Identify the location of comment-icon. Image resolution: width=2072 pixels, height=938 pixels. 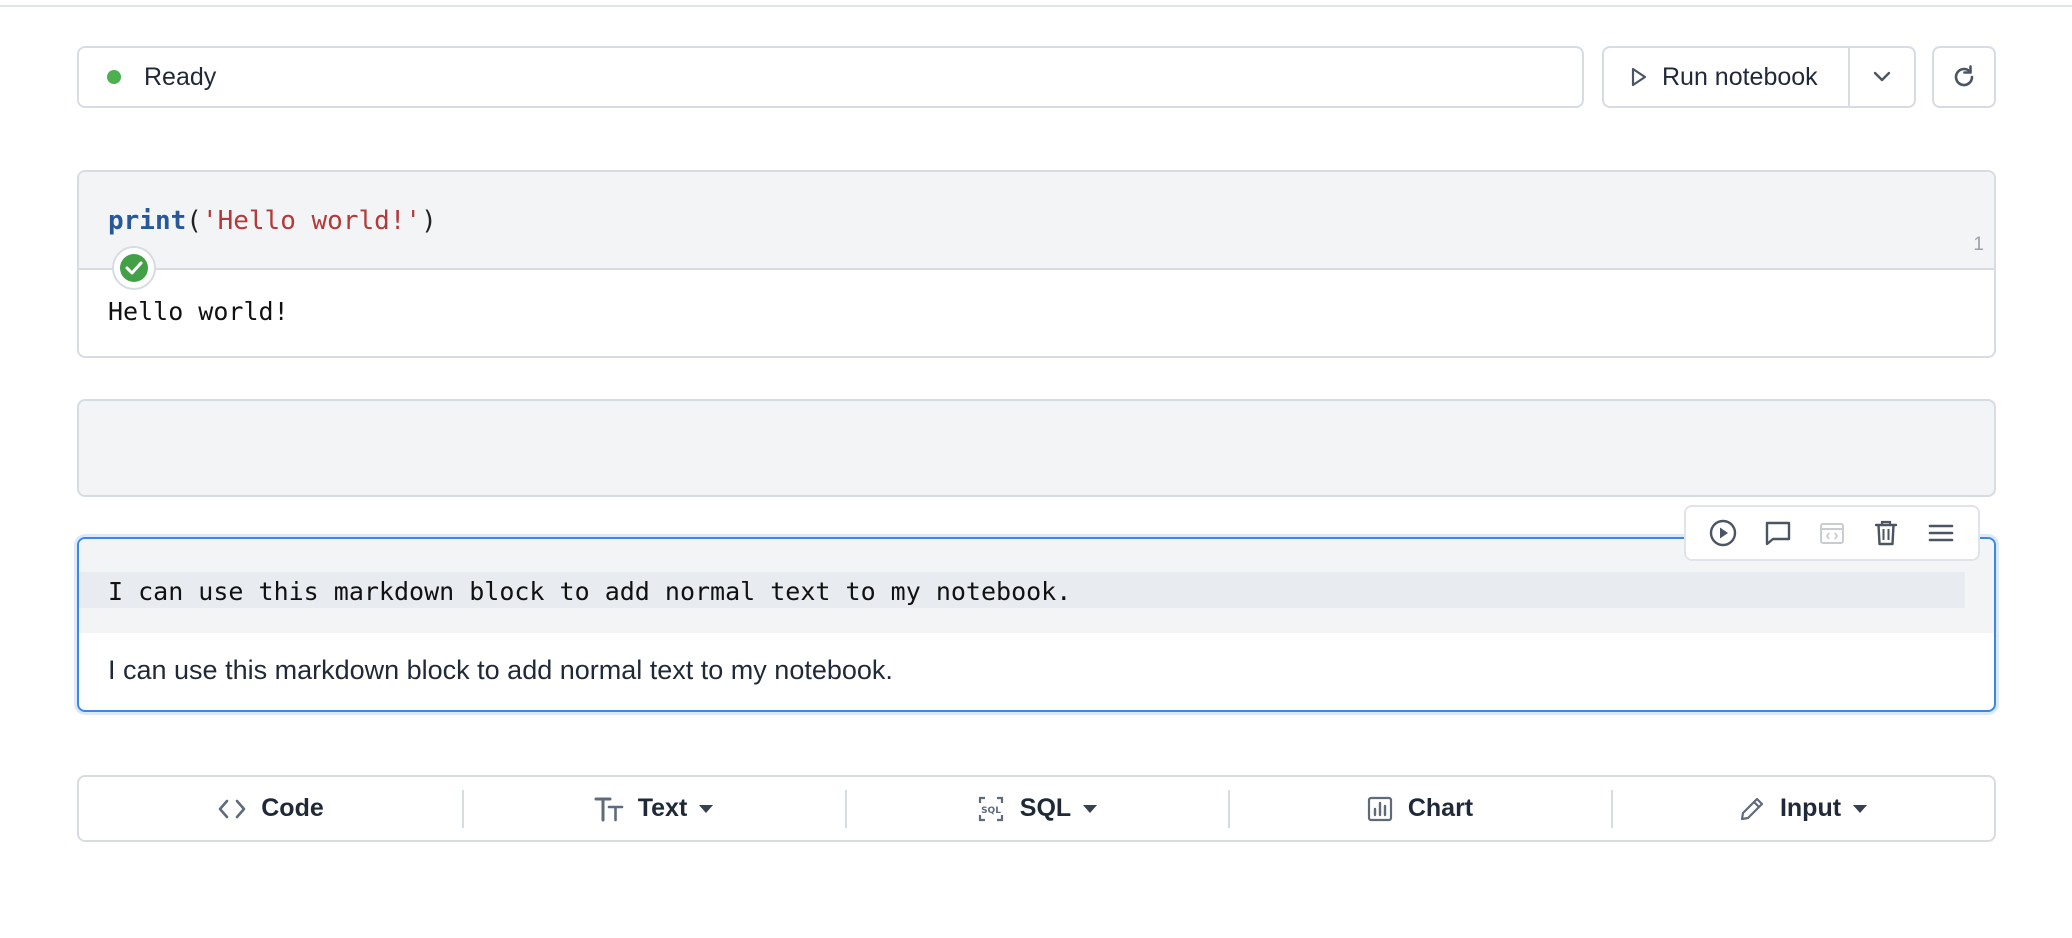
(1777, 533).